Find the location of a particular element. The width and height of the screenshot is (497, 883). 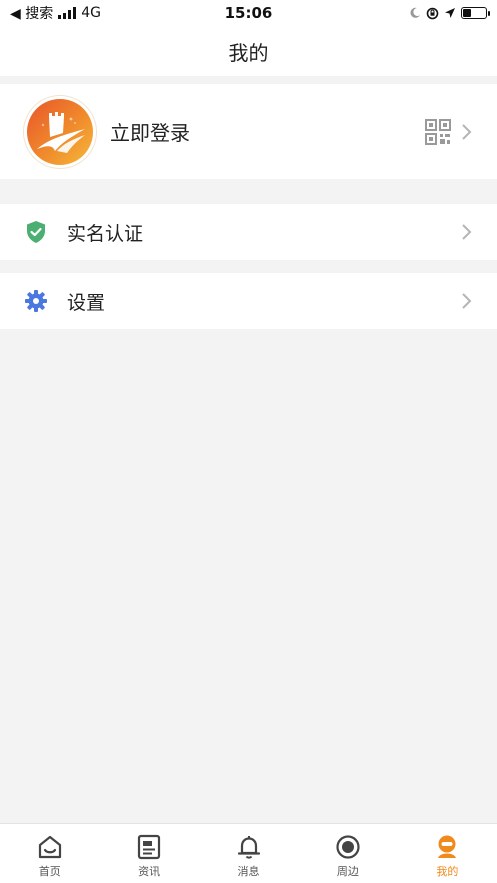

page-title: 我的 is located at coordinates (248, 52).